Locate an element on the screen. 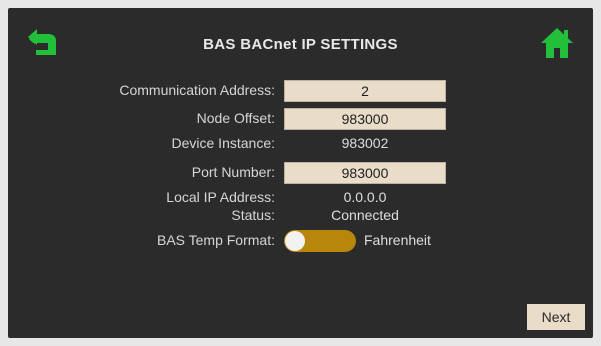  device-instance-label: Device Instance: is located at coordinates (223, 143).